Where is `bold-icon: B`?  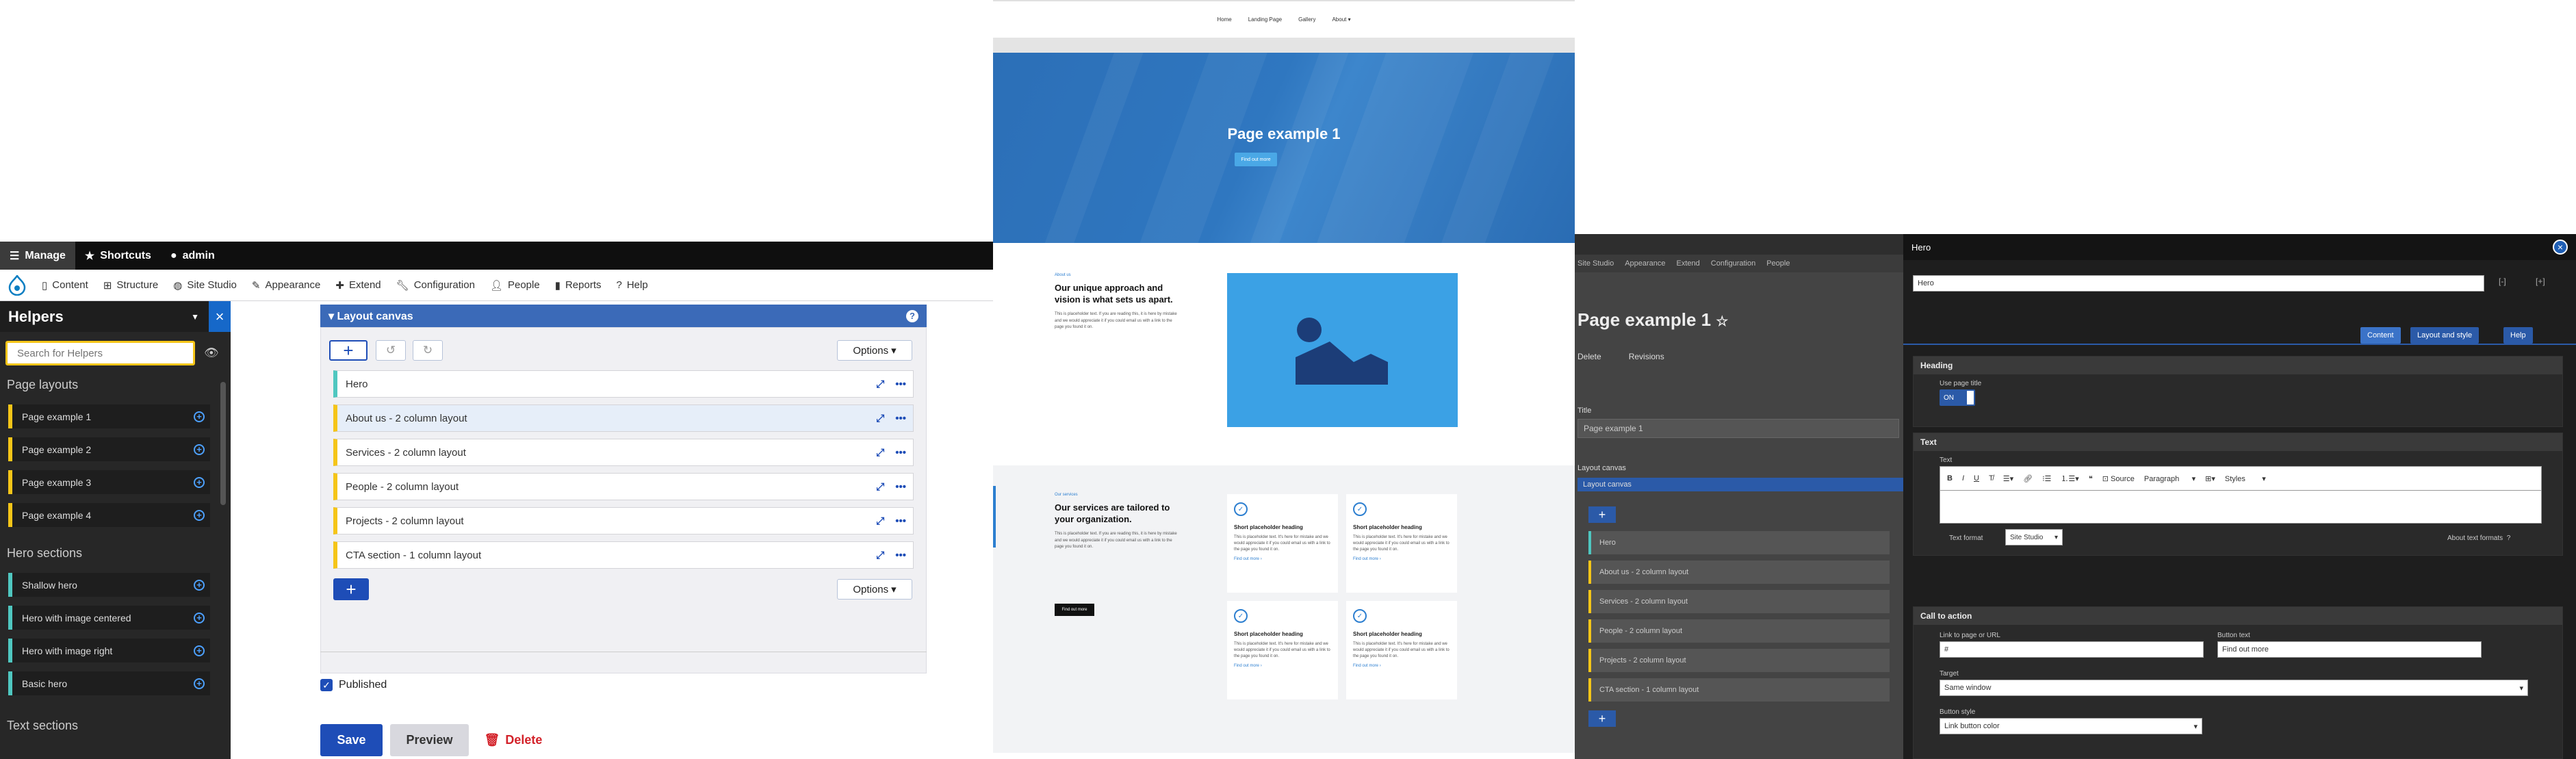
bold-icon: B is located at coordinates (1950, 478).